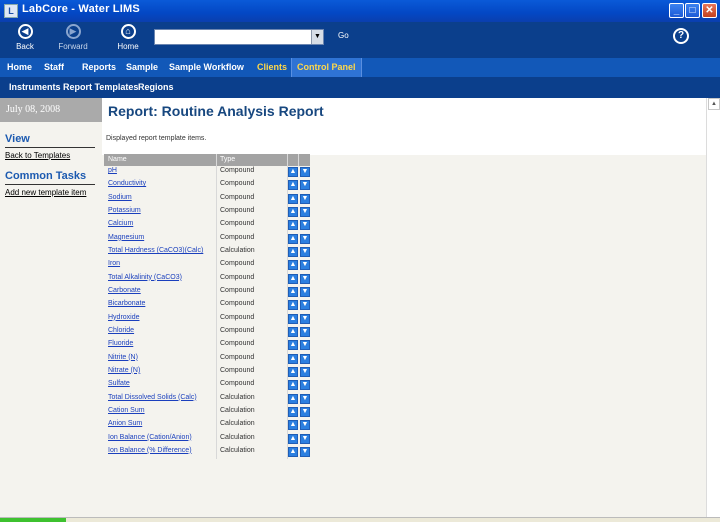  What do you see at coordinates (119, 383) in the screenshot?
I see `template-item-link: Sulfate` at bounding box center [119, 383].